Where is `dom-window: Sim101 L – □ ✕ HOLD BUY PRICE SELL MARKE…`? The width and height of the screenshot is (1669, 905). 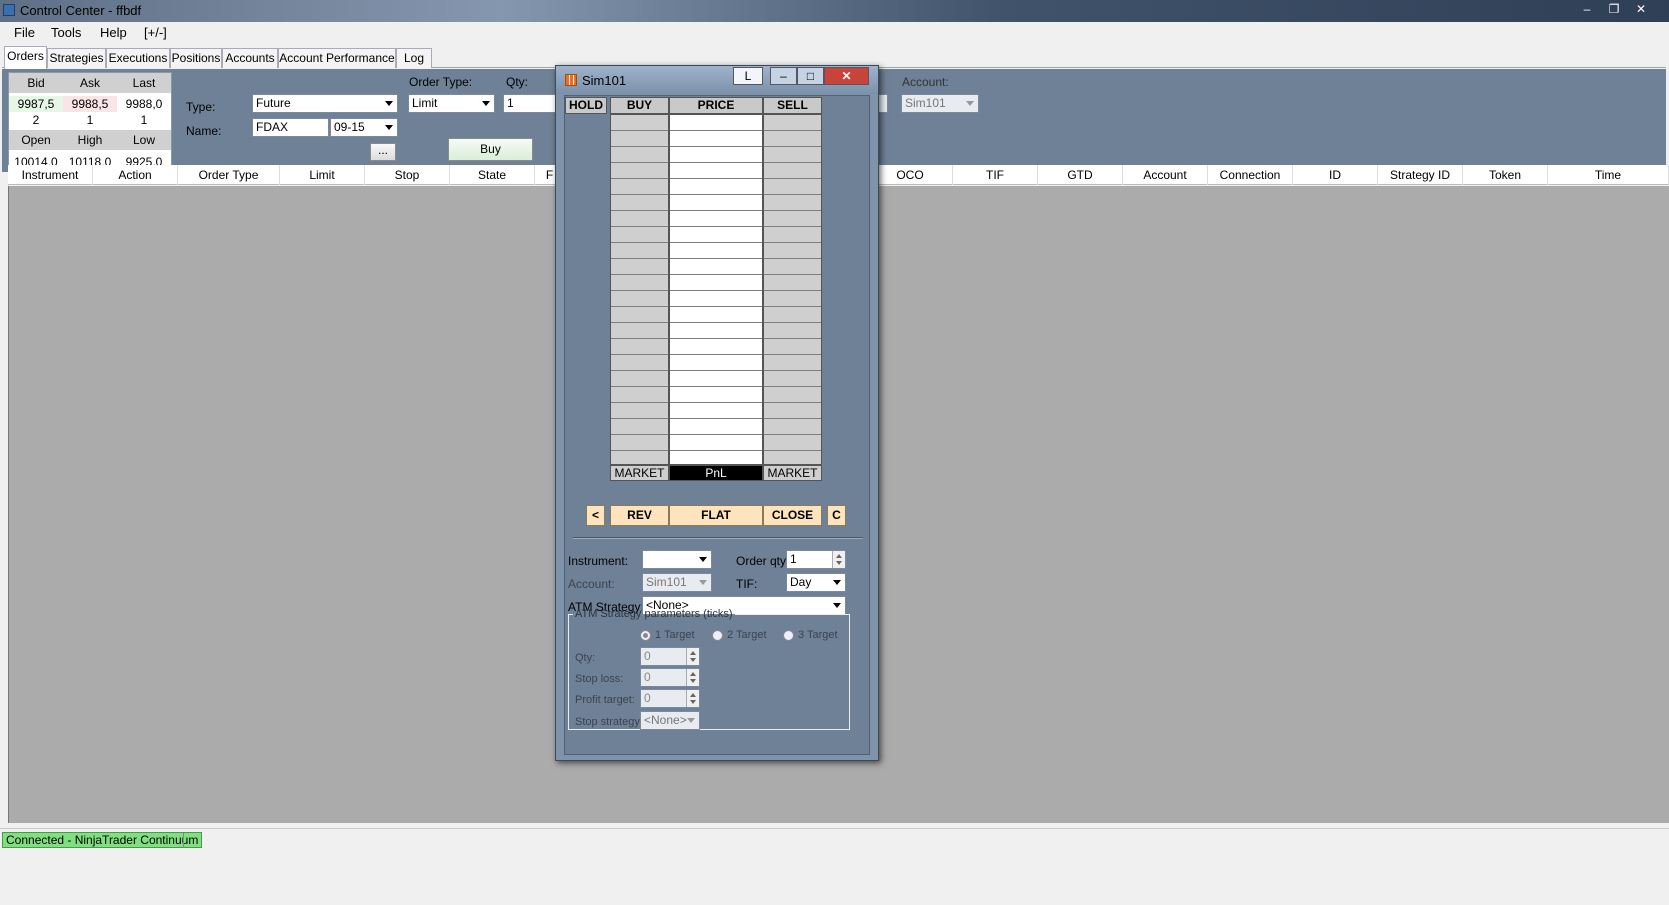 dom-window: Sim101 L – □ ✕ HOLD BUY PRICE SELL MARKE… is located at coordinates (717, 413).